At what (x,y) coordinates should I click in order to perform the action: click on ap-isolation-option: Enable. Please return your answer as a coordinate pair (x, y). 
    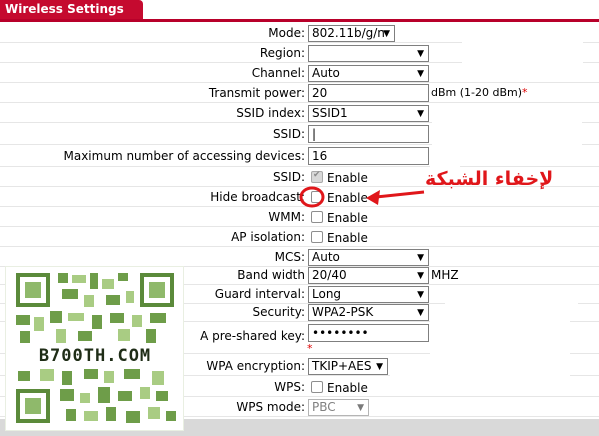
    Looking at the image, I should click on (347, 238).